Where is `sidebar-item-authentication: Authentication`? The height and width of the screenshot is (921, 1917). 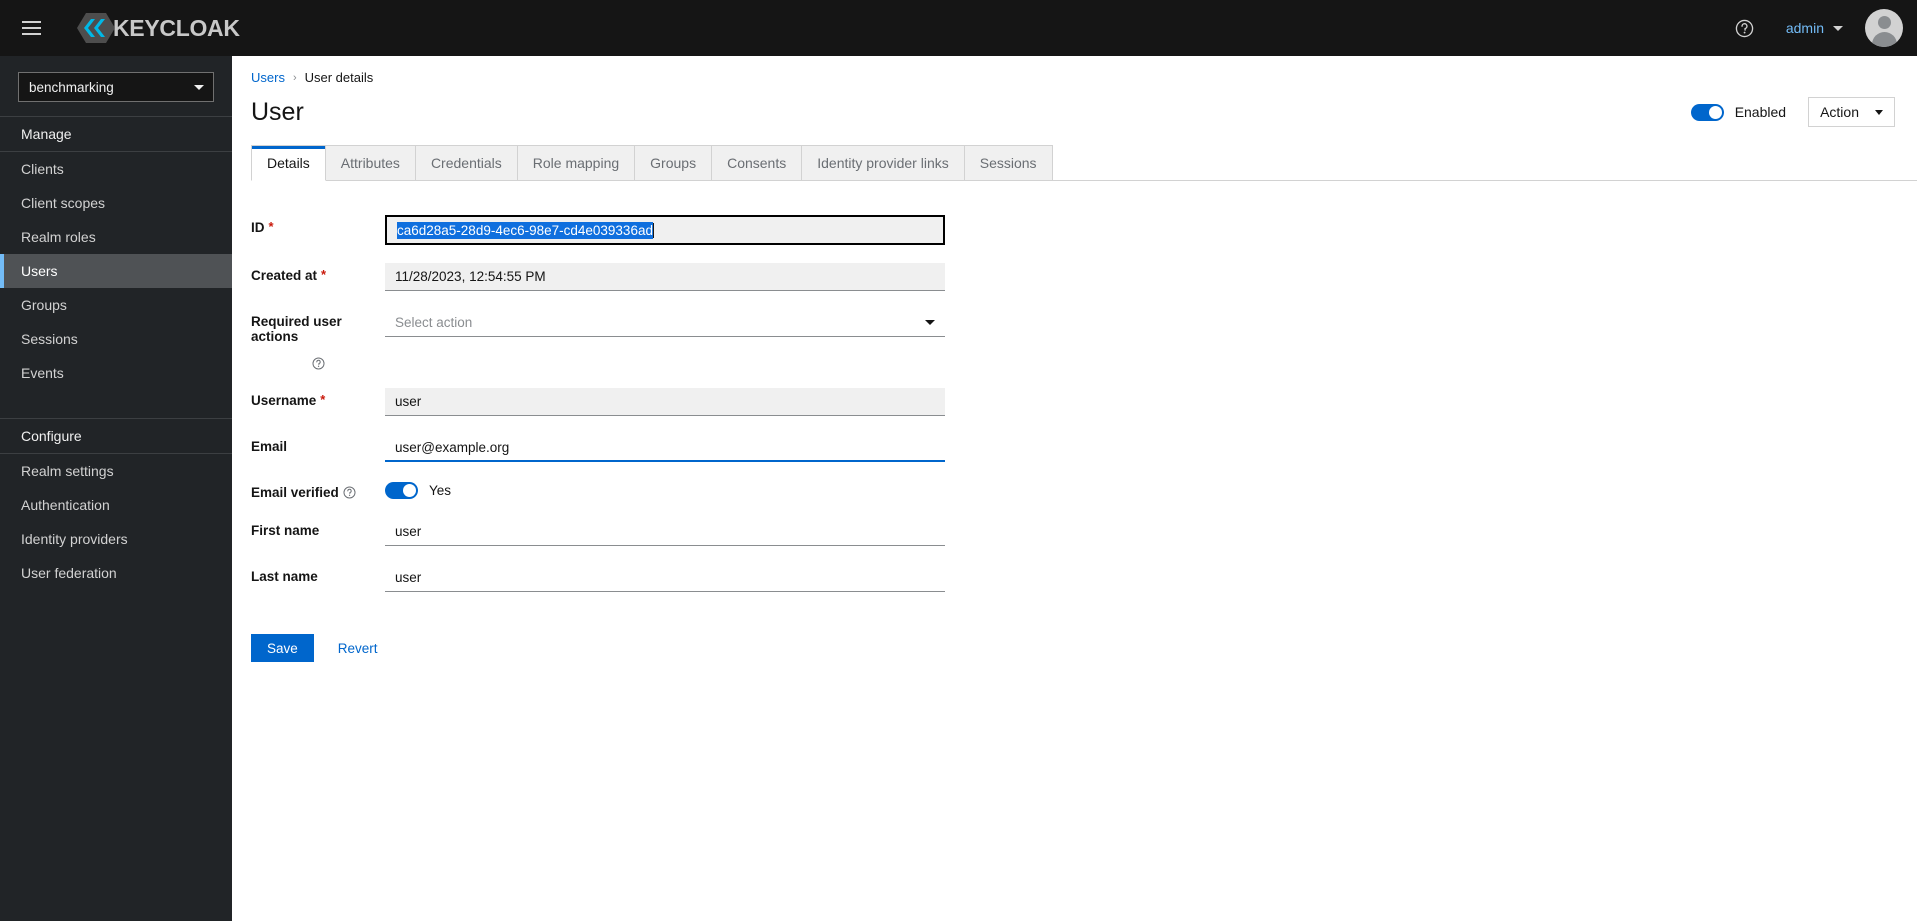
sidebar-item-authentication: Authentication is located at coordinates (116, 505).